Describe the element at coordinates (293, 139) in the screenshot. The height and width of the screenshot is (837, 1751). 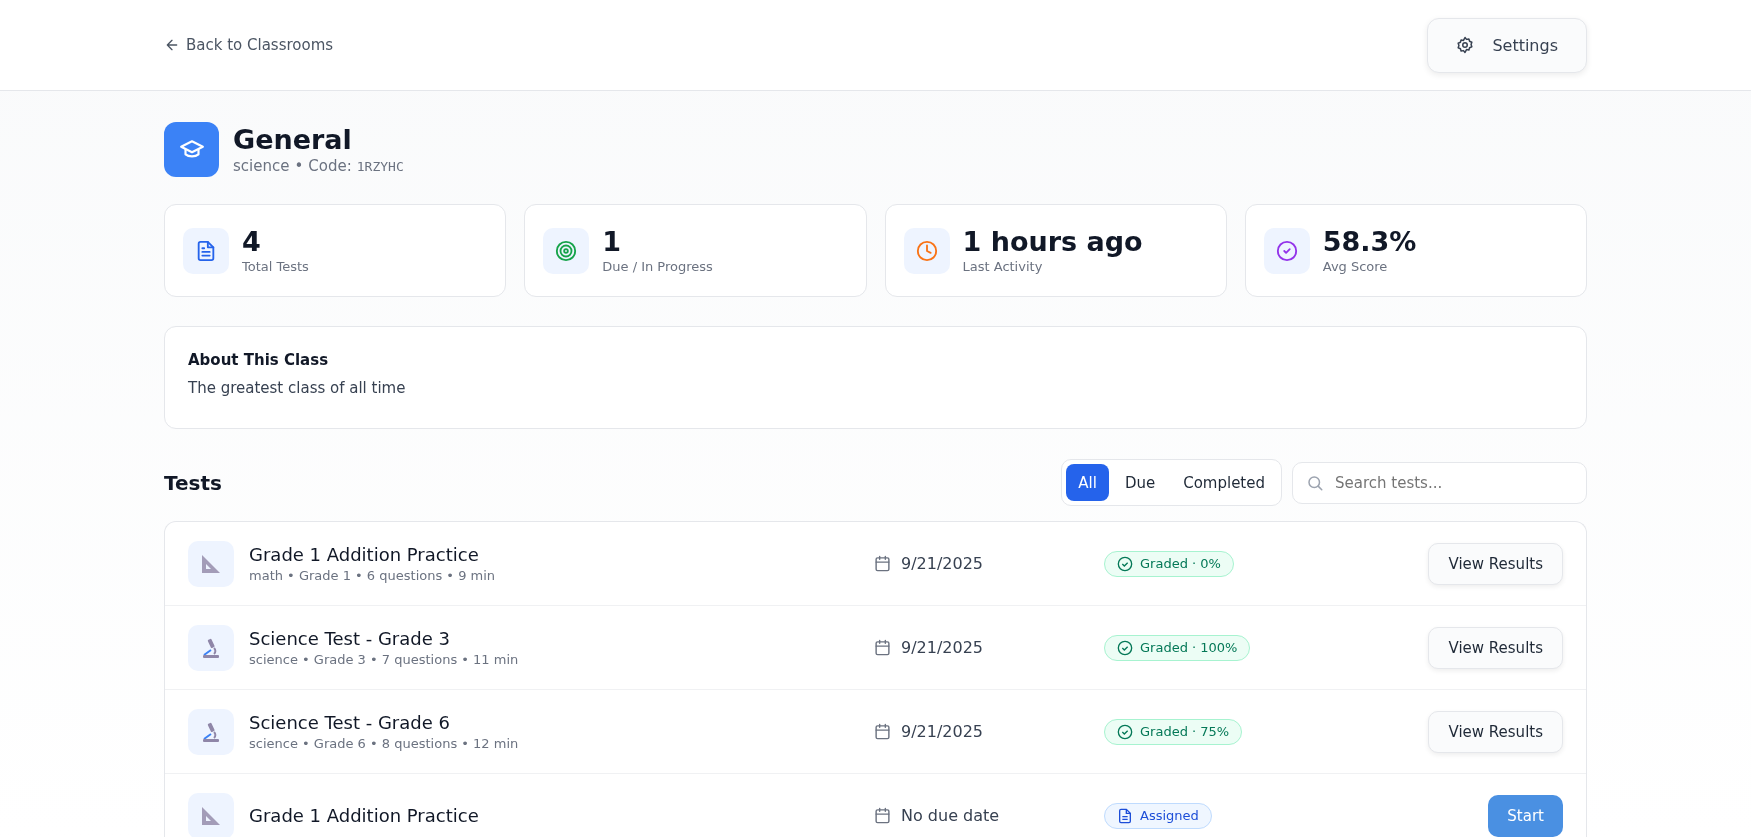
I see `class-name: General` at that location.